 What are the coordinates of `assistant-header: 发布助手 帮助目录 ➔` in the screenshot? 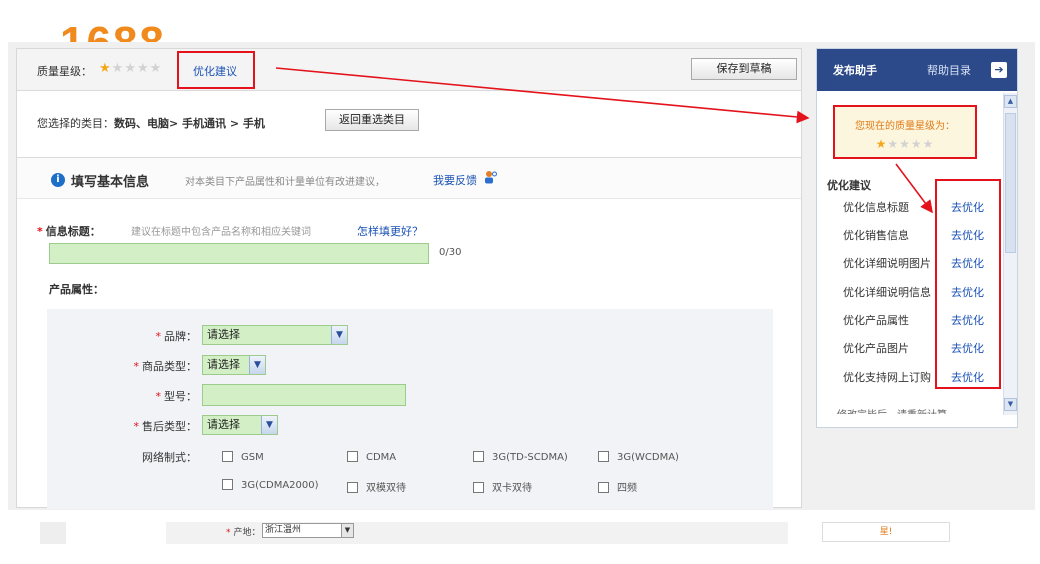 It's located at (917, 70).